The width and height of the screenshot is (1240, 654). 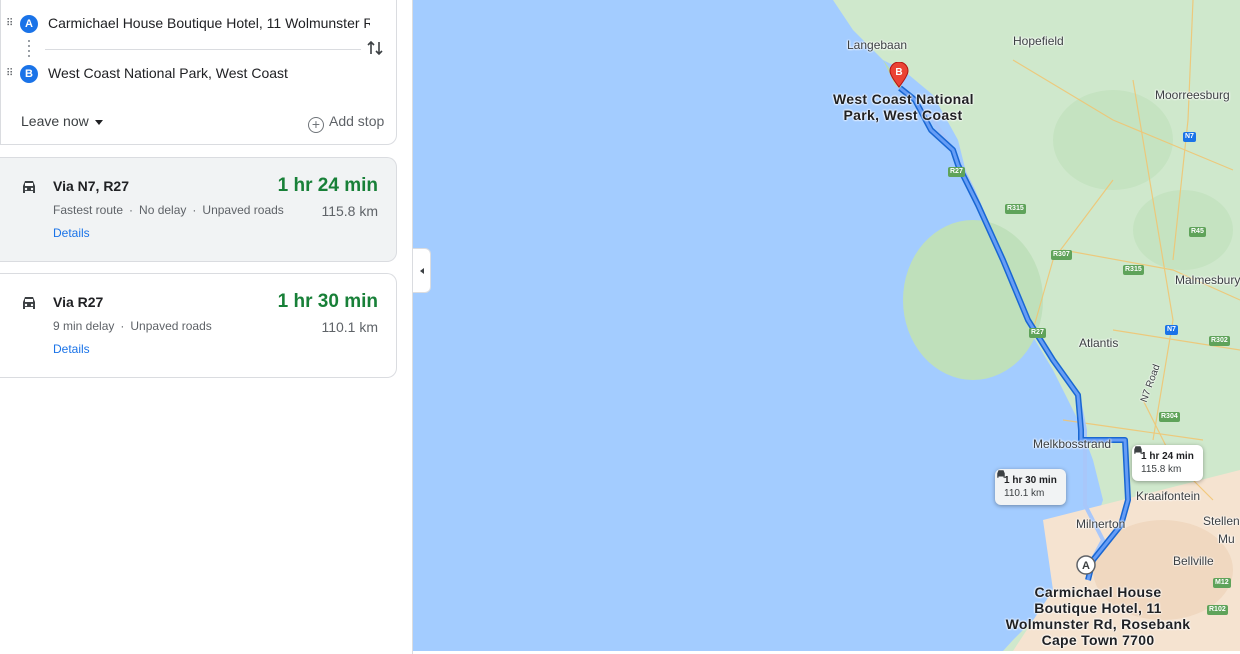 What do you see at coordinates (1193, 561) in the screenshot?
I see `place-label: Bellville` at bounding box center [1193, 561].